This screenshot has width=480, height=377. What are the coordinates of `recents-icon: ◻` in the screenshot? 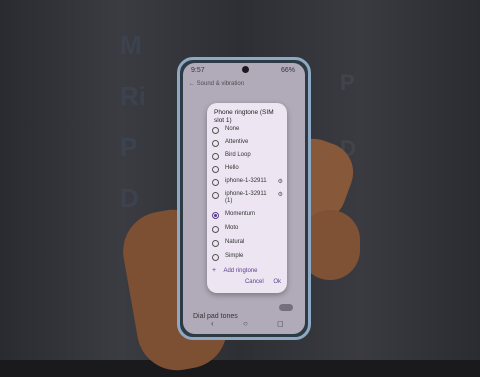 It's located at (280, 323).